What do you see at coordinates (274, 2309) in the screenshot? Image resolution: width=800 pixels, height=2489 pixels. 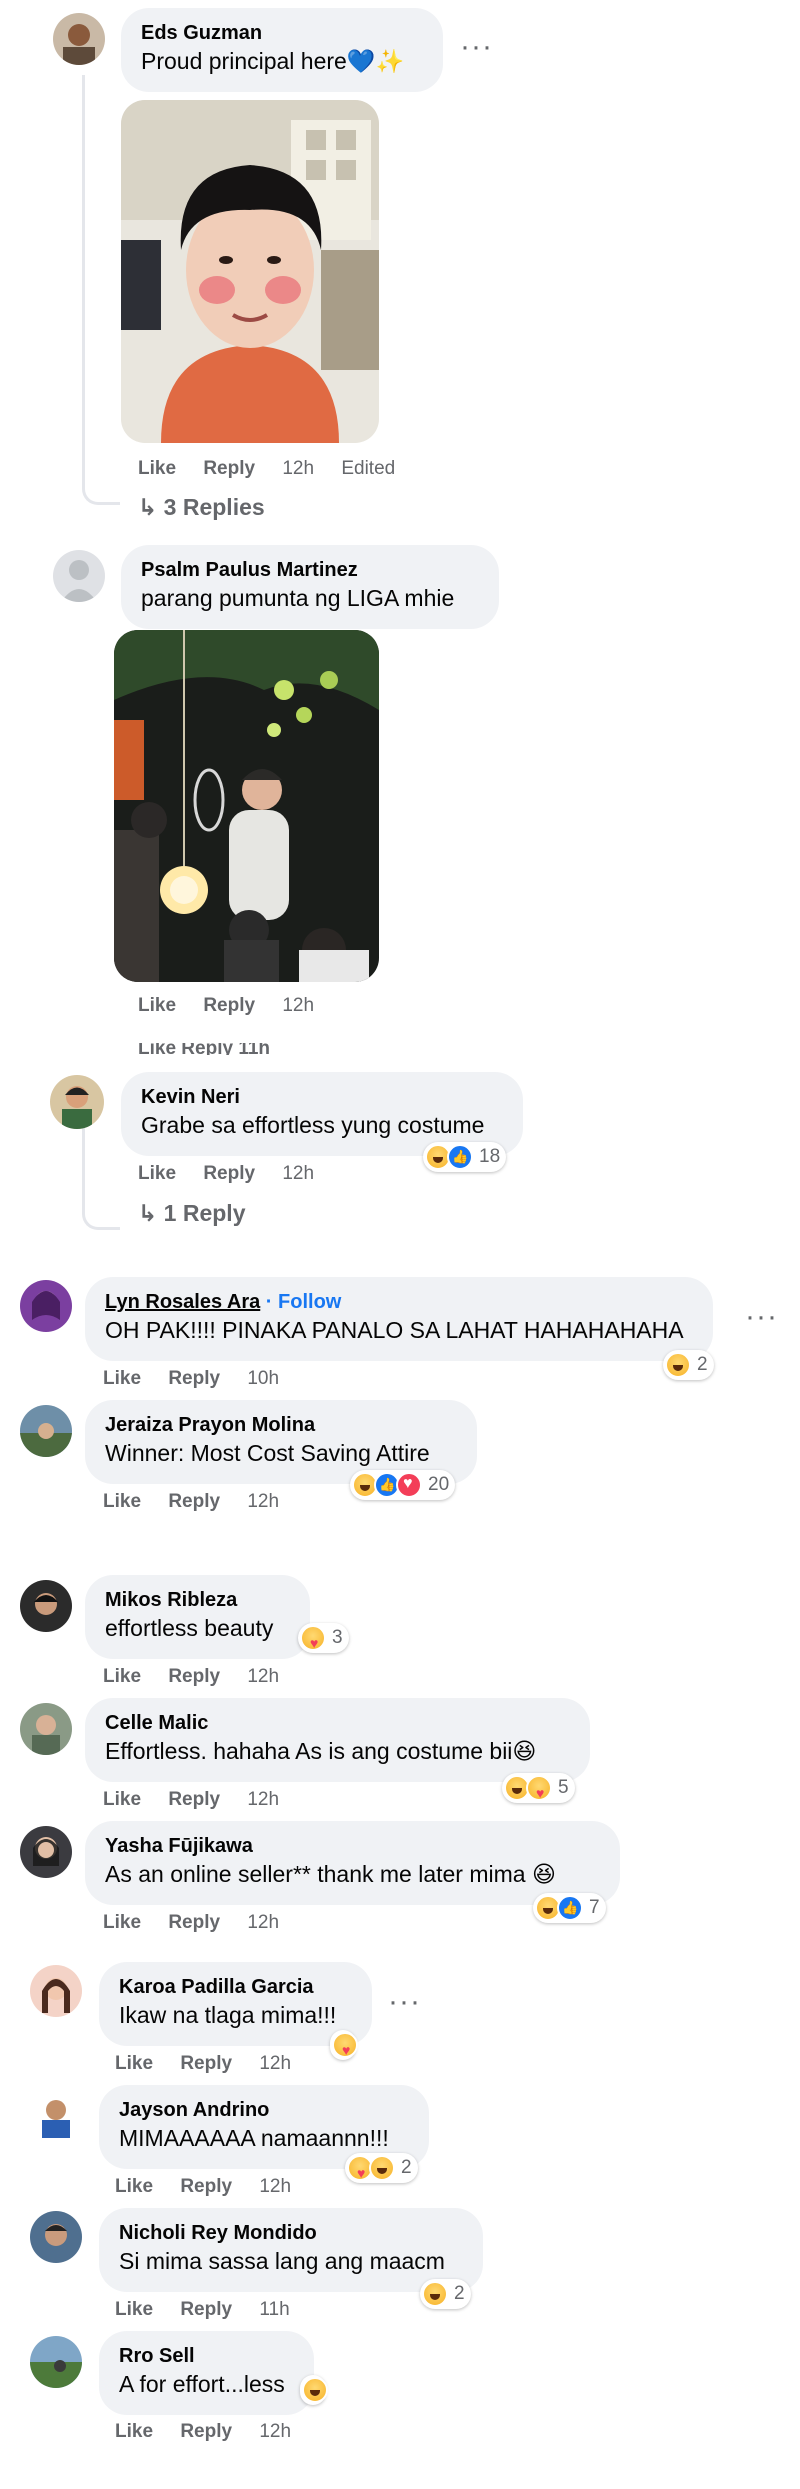 I see `comment-time: 11h` at bounding box center [274, 2309].